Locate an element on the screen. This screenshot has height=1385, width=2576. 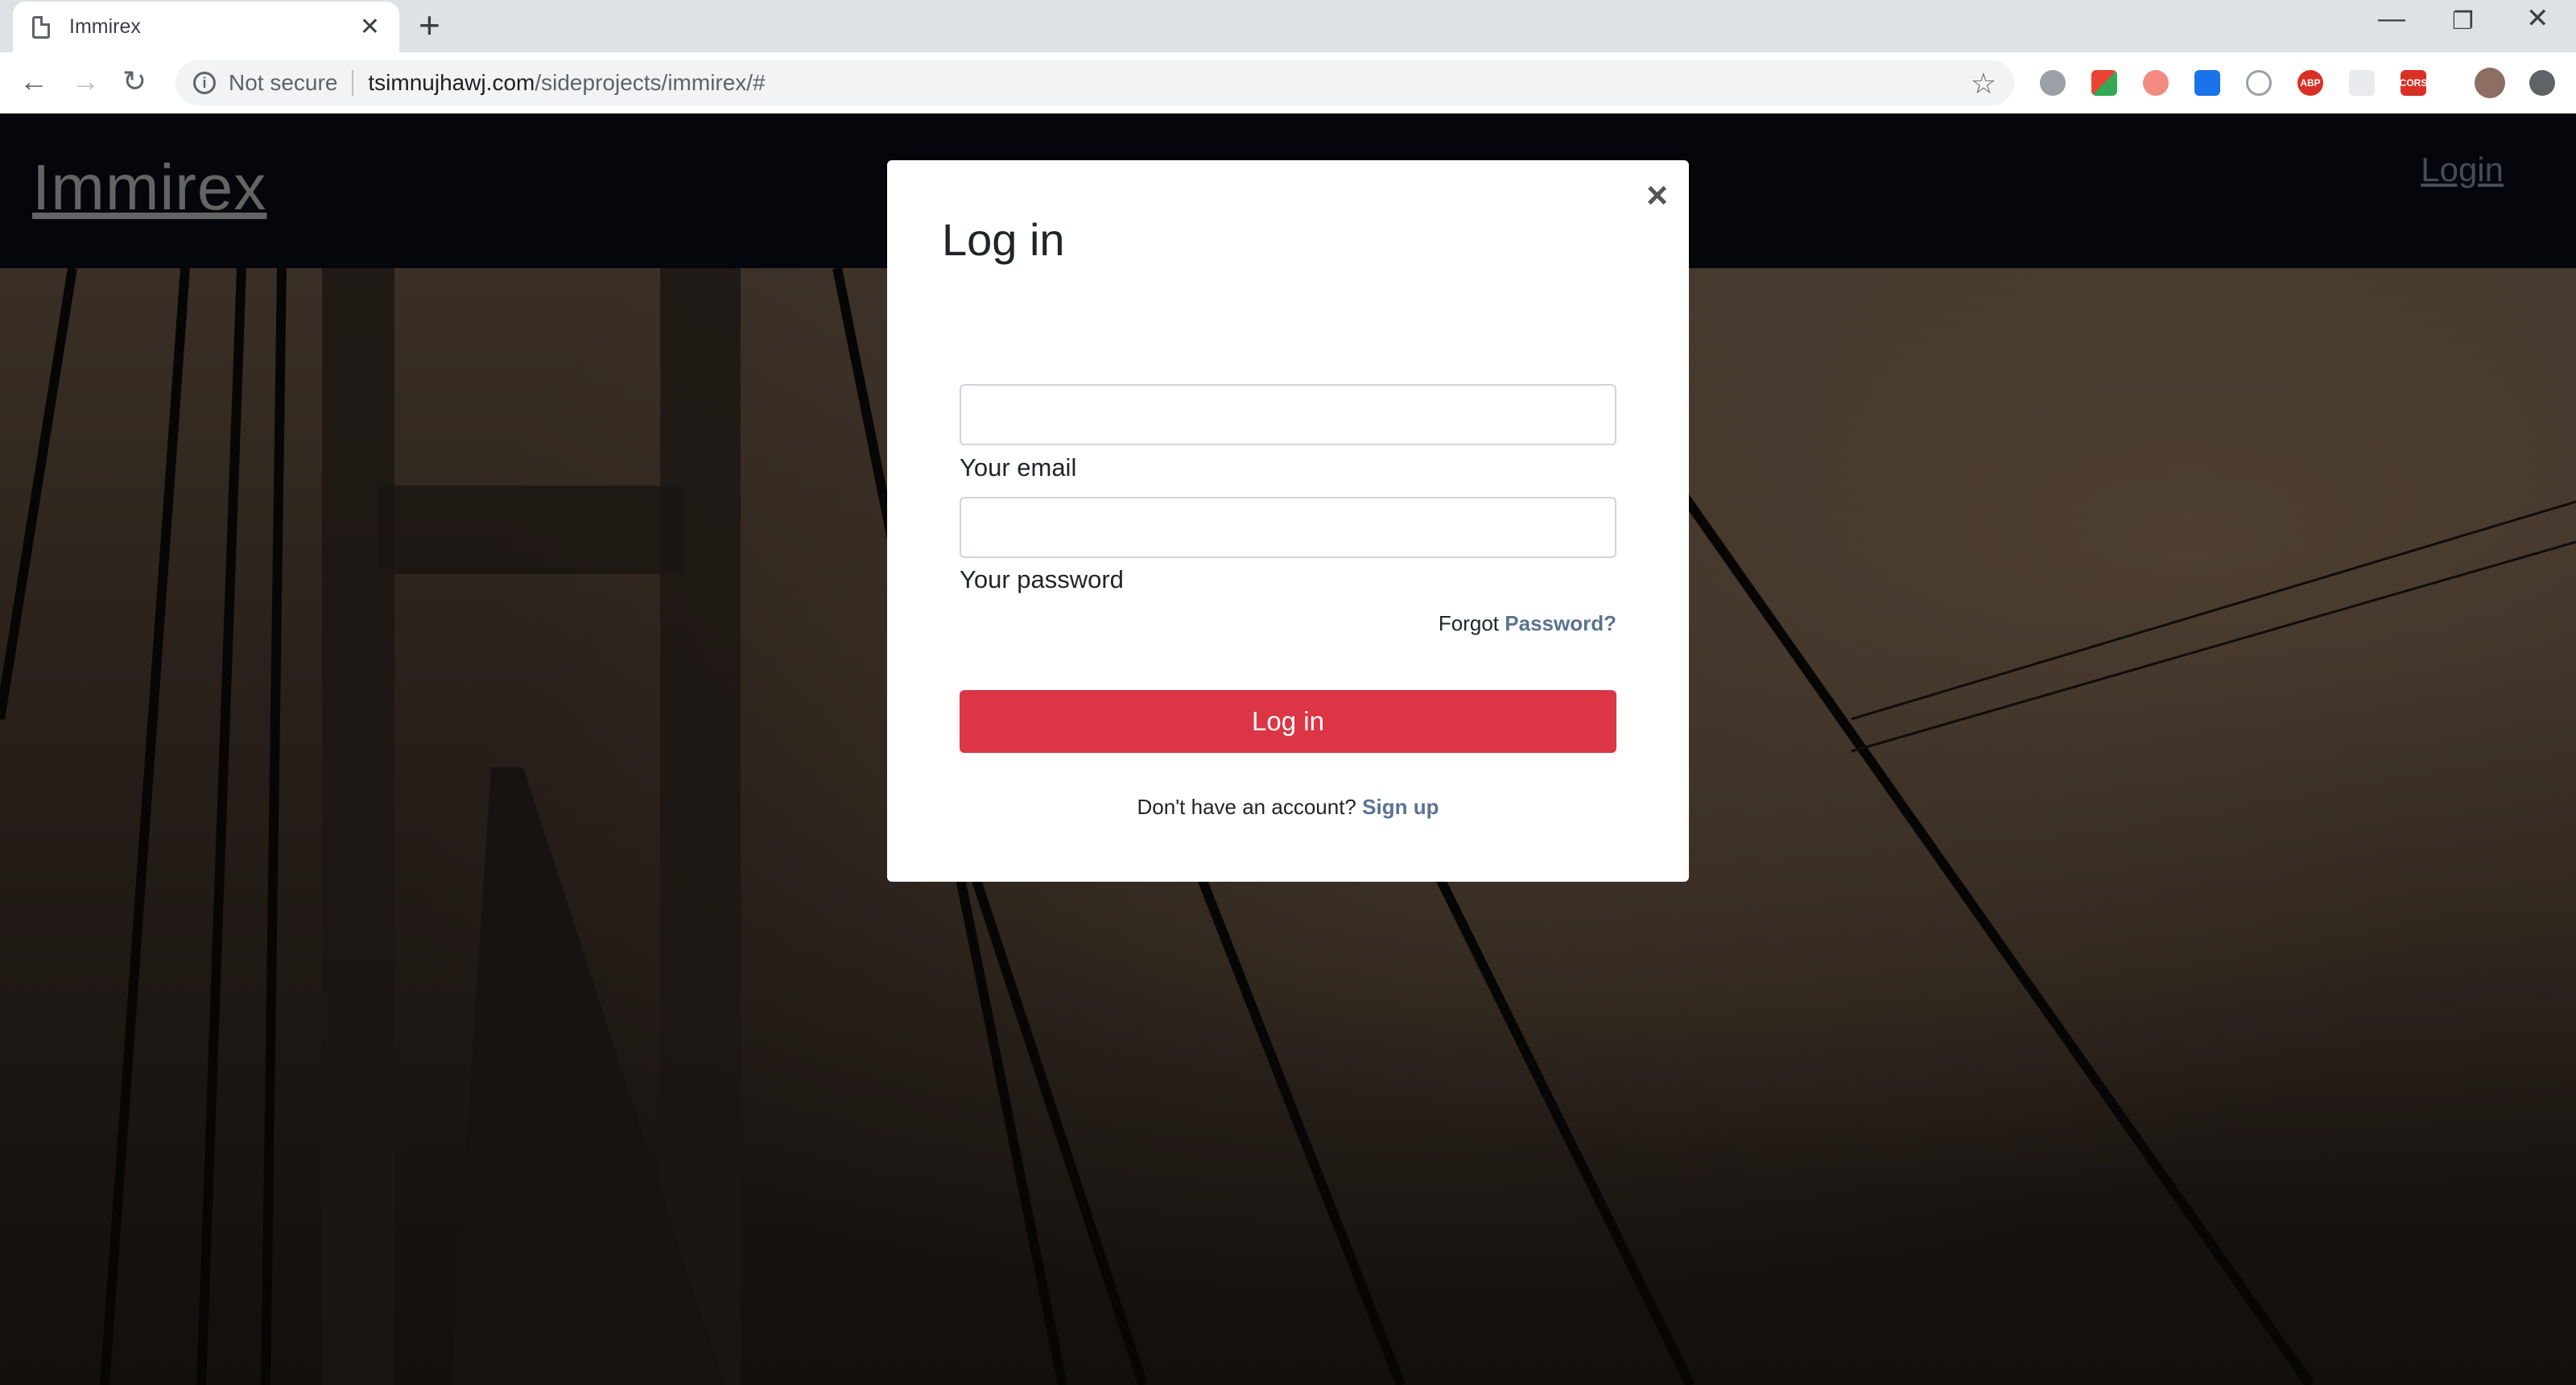
forward-icon: → is located at coordinates (85, 81).